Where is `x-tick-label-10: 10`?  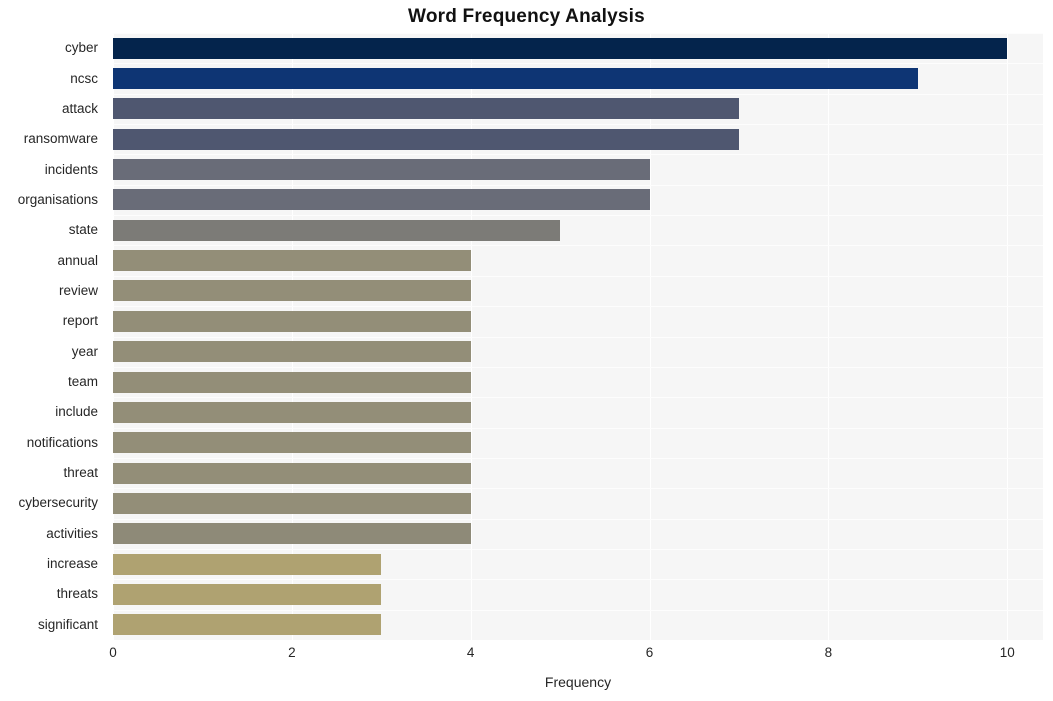
x-tick-label-10: 10 is located at coordinates (1007, 652).